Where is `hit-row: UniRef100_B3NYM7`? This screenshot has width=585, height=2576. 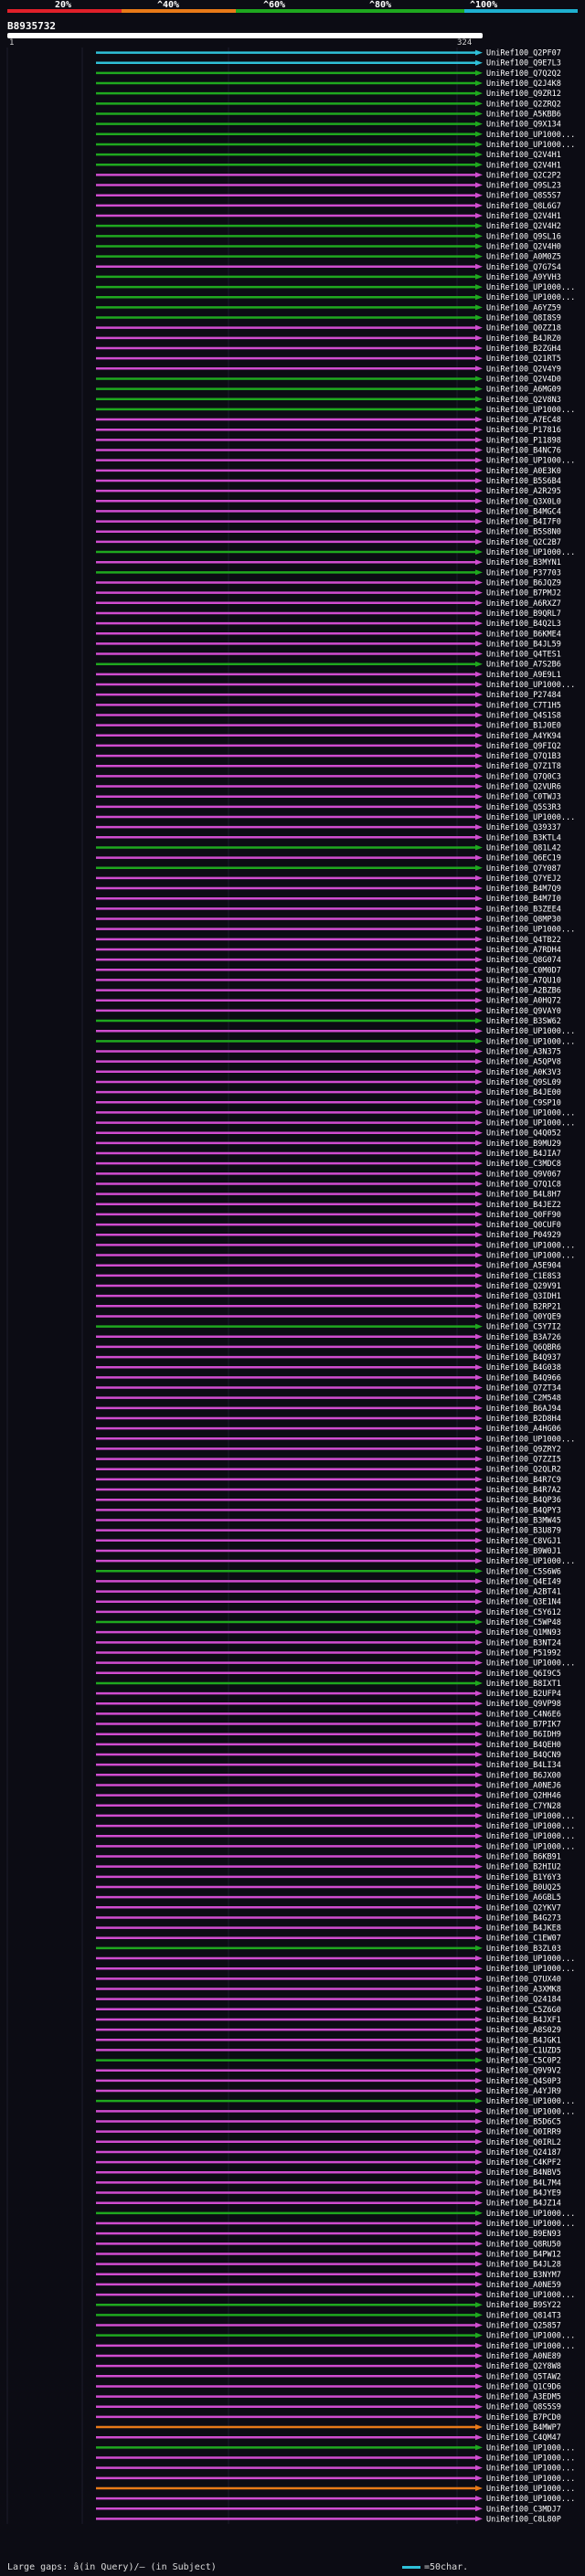
hit-row: UniRef100_B3NYM7 is located at coordinates (328, 2275).